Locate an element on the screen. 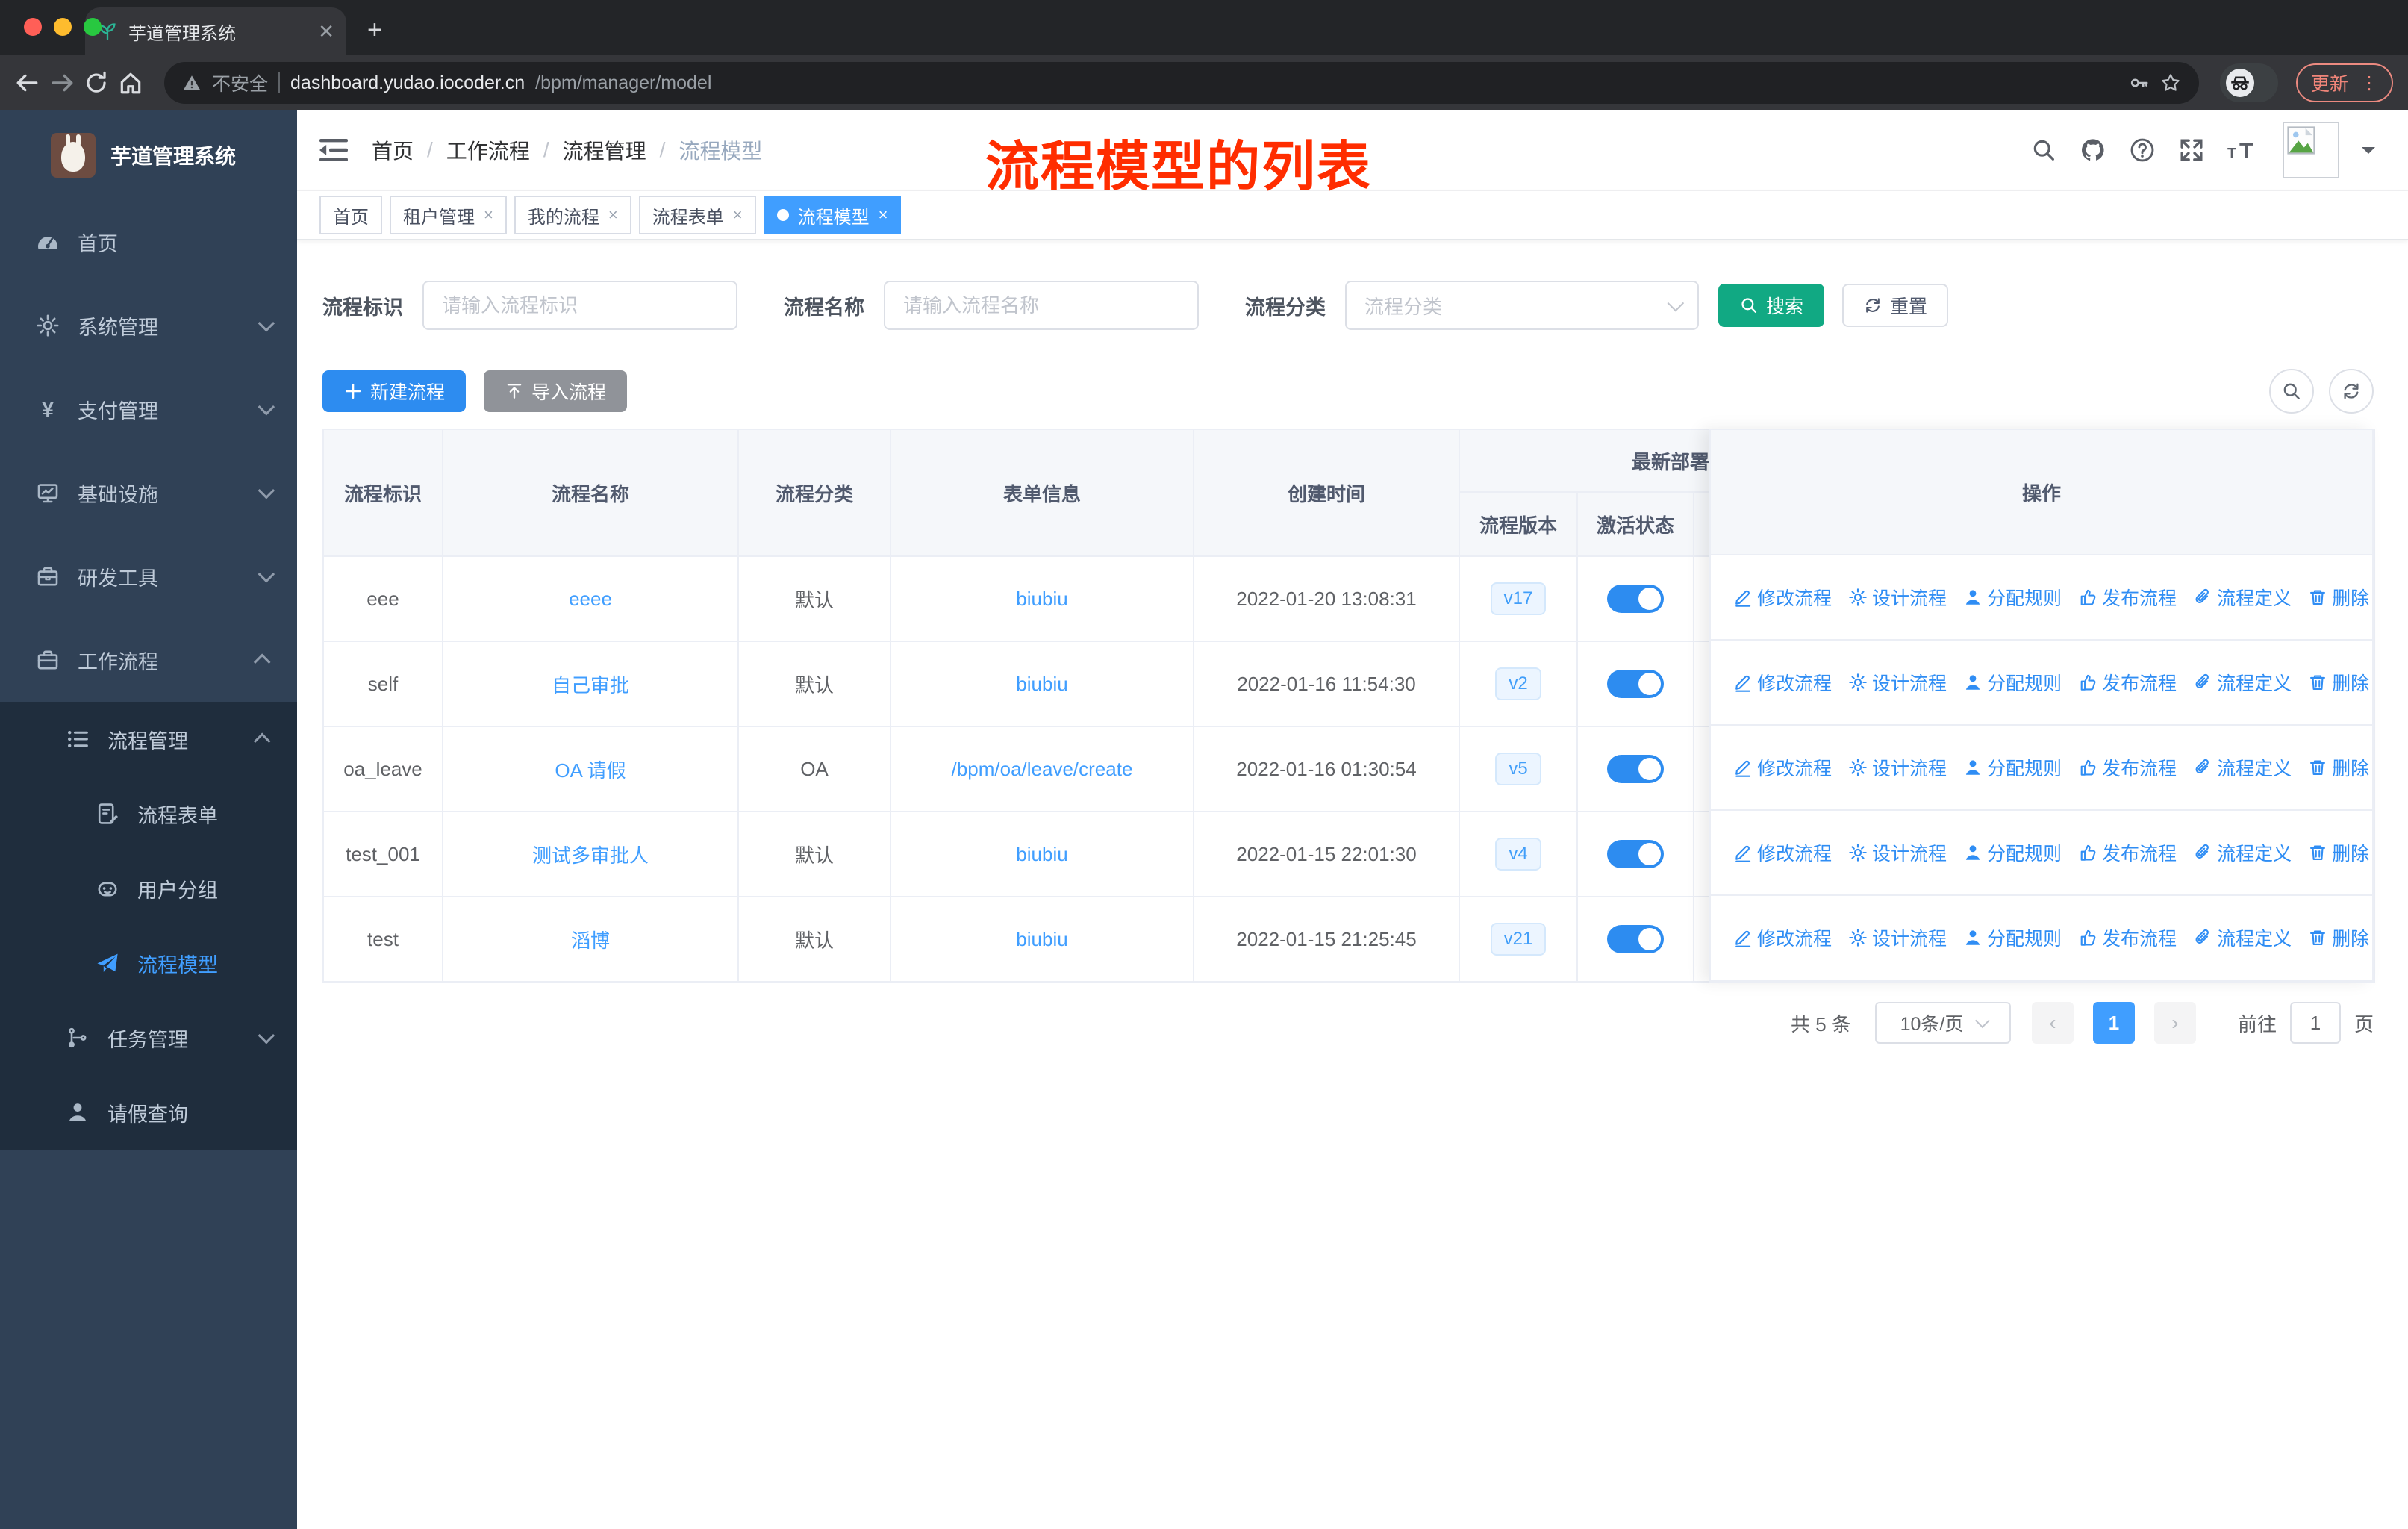 The height and width of the screenshot is (1529, 2408). zoom-window-button is located at coordinates (93, 27).